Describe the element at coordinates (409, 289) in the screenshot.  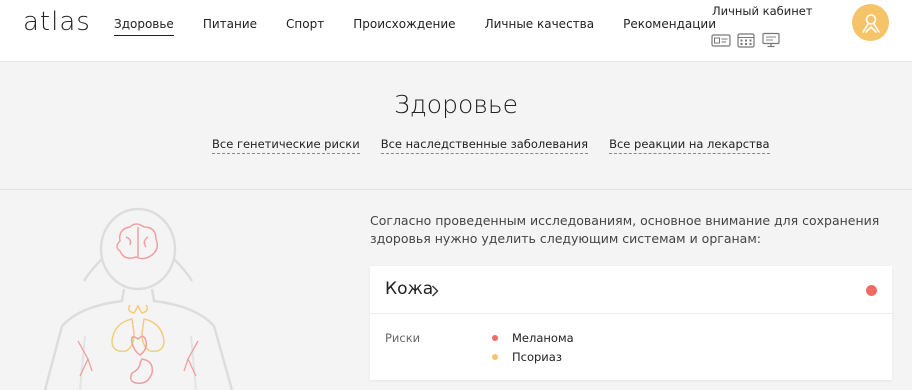
I see `organ-card-title: Кожа` at that location.